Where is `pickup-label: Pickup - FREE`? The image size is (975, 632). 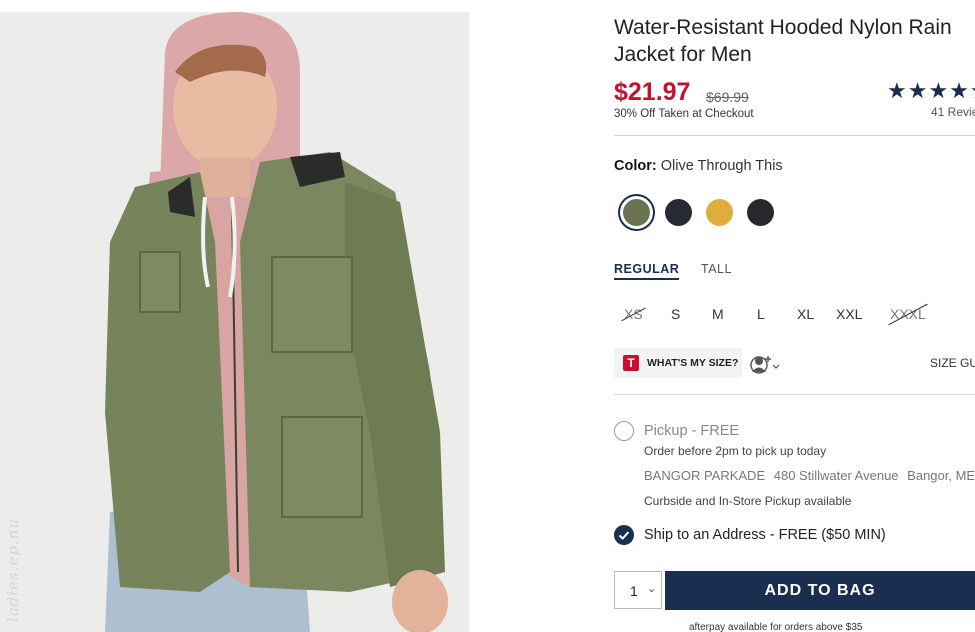 pickup-label: Pickup - FREE is located at coordinates (692, 431).